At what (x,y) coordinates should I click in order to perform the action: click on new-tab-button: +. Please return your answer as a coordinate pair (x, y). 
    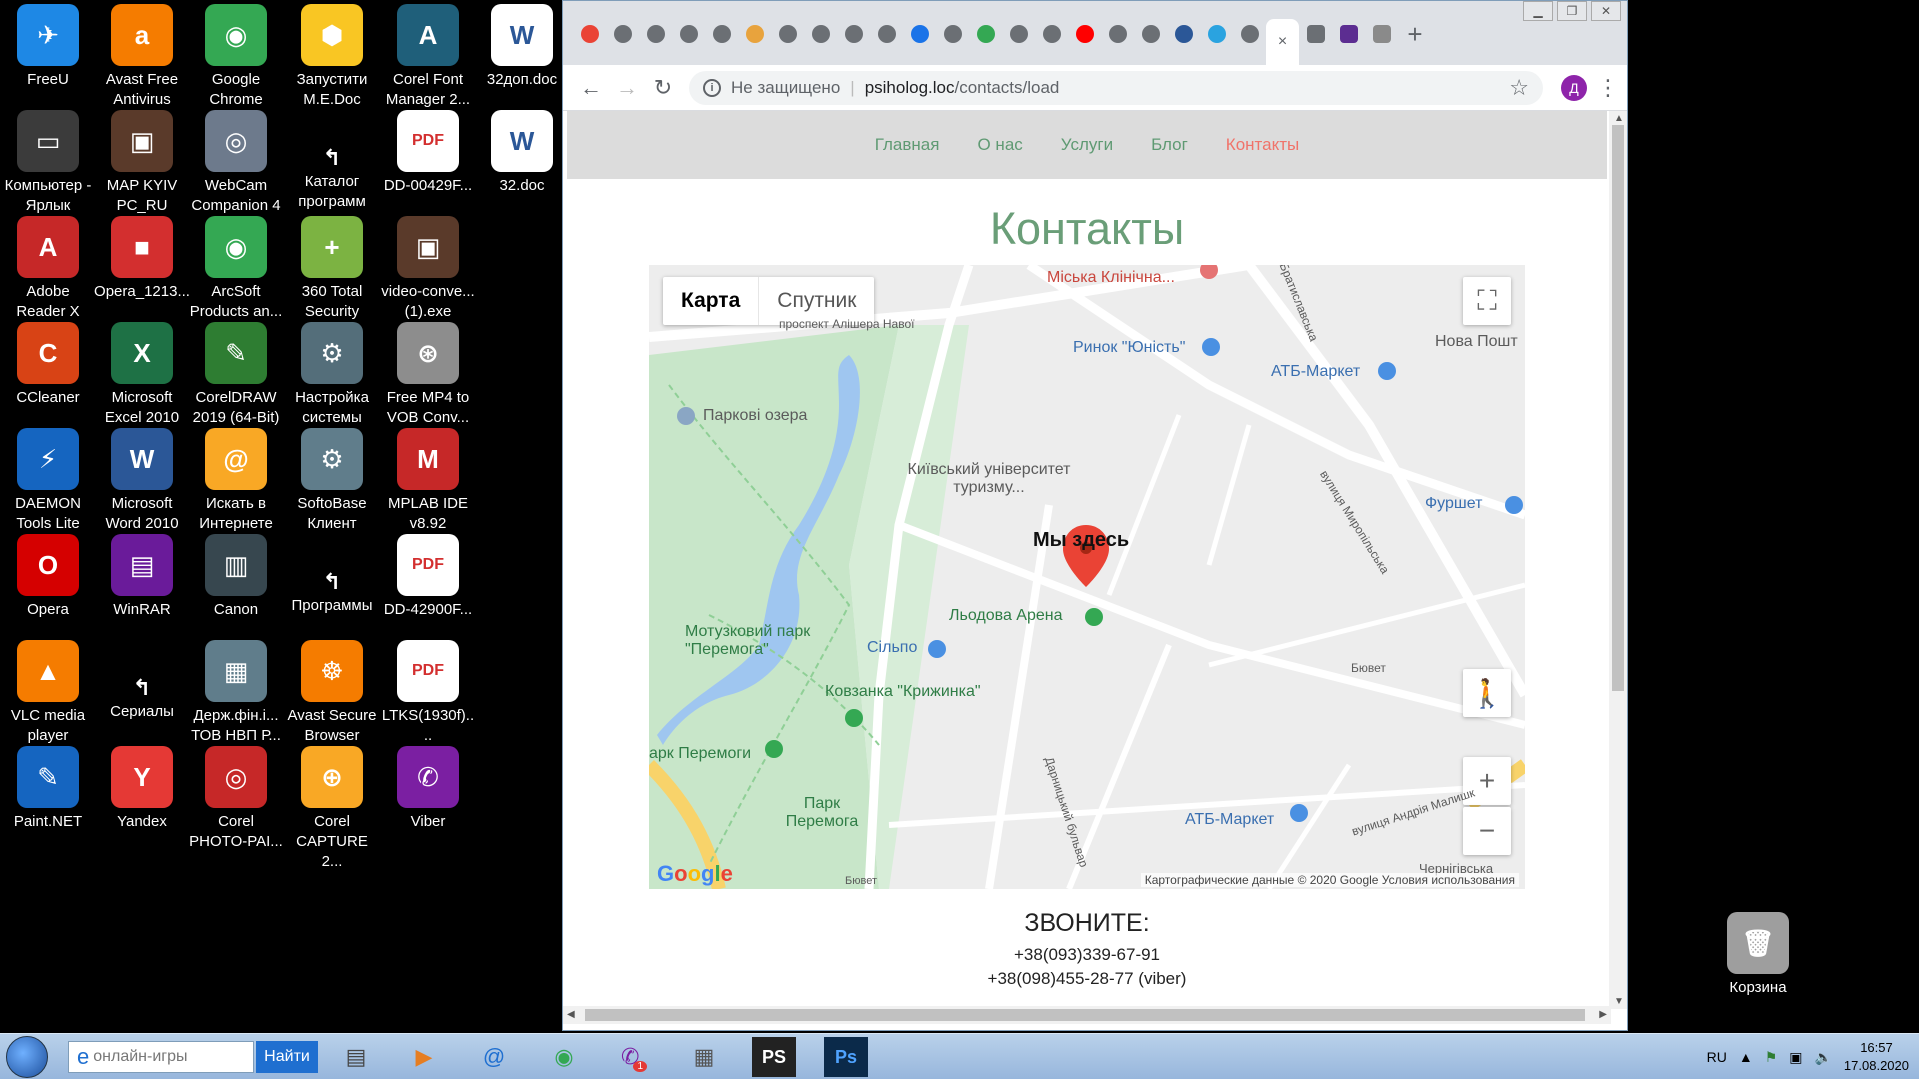
    Looking at the image, I should click on (1415, 34).